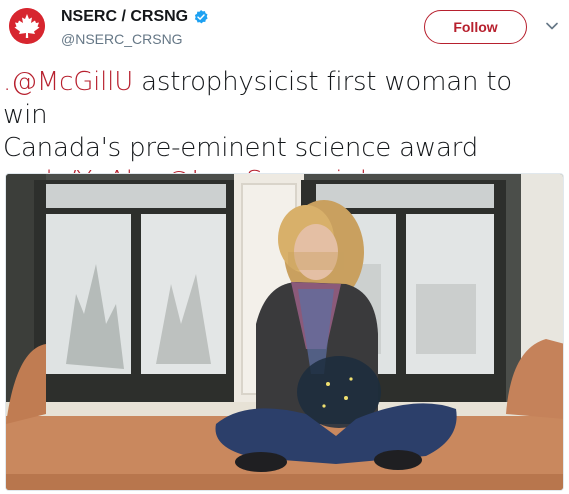 The height and width of the screenshot is (494, 569). I want to click on tweet-text-line2: Canada's pre-eminent science award, so click(241, 148).